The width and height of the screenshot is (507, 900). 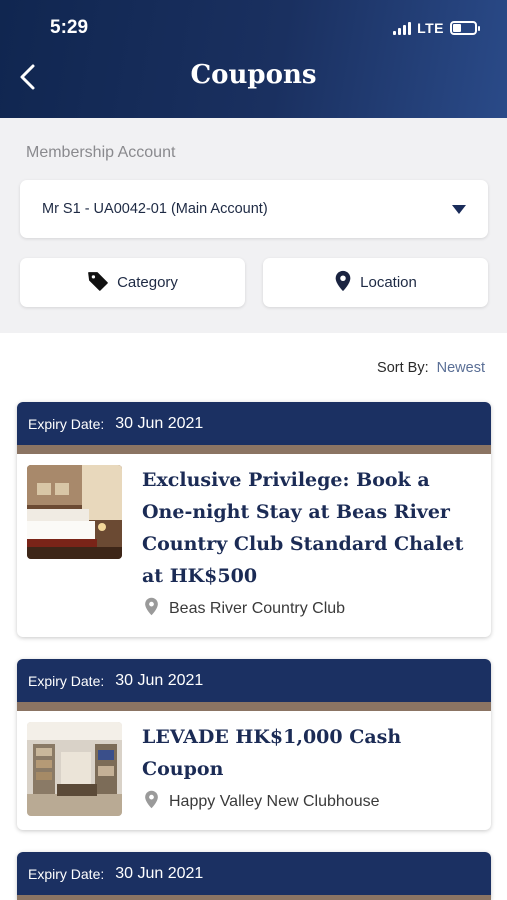 What do you see at coordinates (253, 75) in the screenshot?
I see `page-title: Coupons` at bounding box center [253, 75].